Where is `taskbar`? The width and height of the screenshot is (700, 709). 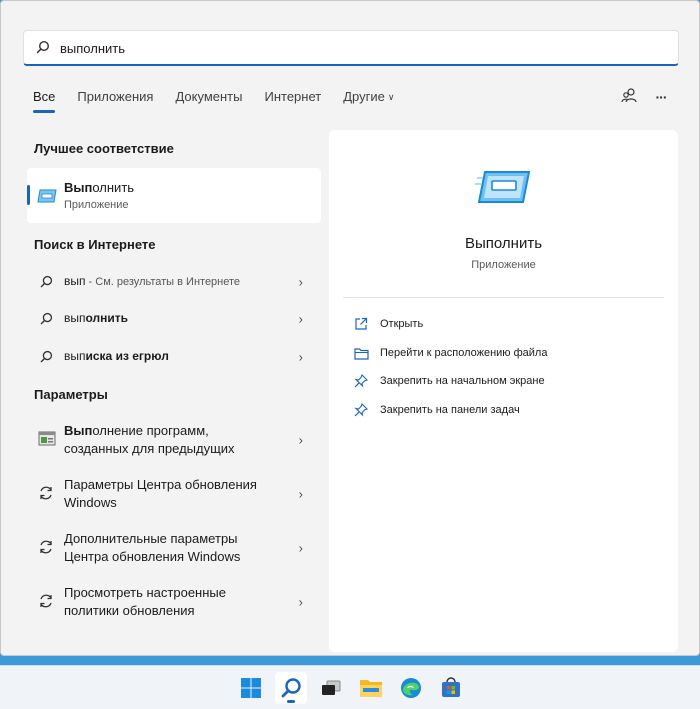 taskbar is located at coordinates (350, 687).